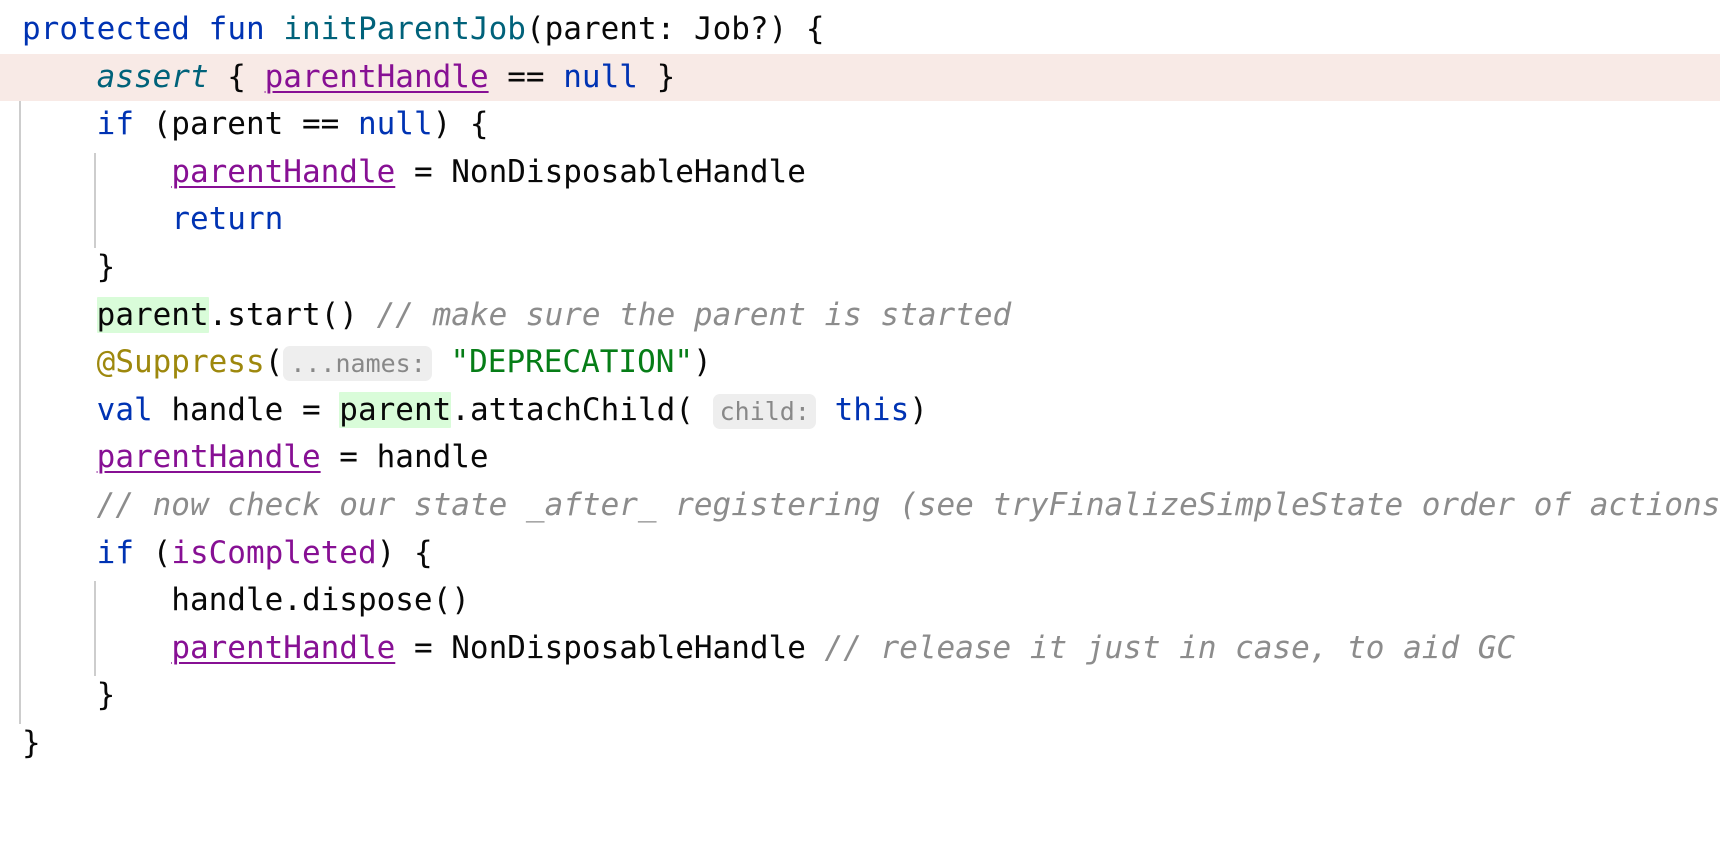  What do you see at coordinates (694, 314) in the screenshot?
I see `code-comment: // make sure the parent is started` at bounding box center [694, 314].